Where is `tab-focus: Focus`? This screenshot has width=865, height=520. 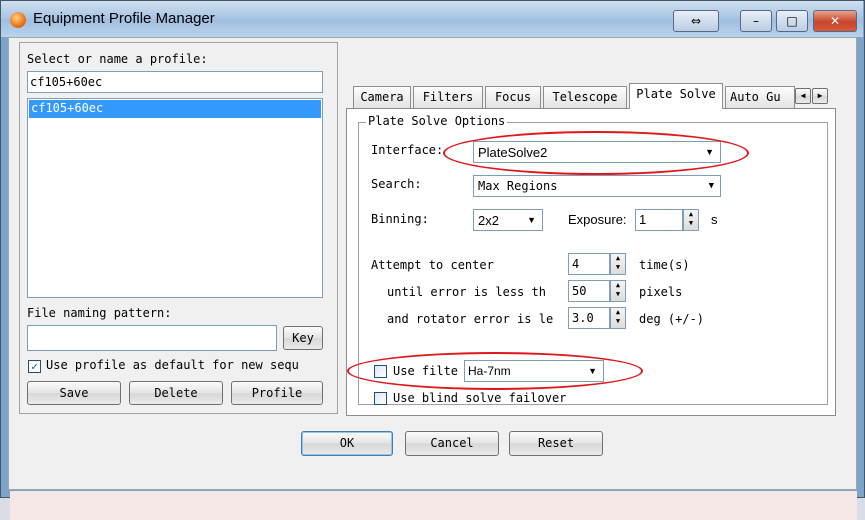 tab-focus: Focus is located at coordinates (513, 97).